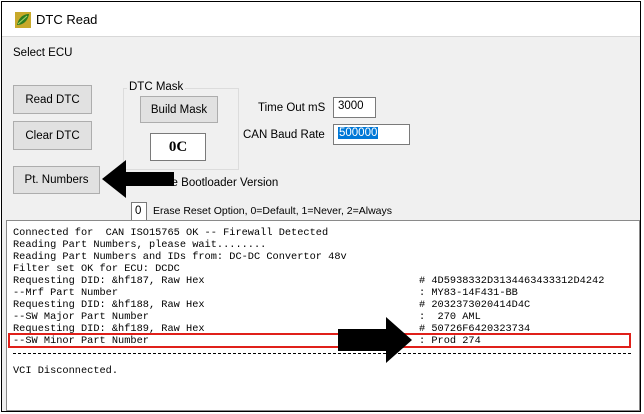  I want to click on log-line: Requesting DID: &hf188, Raw Hex, so click(109, 305).